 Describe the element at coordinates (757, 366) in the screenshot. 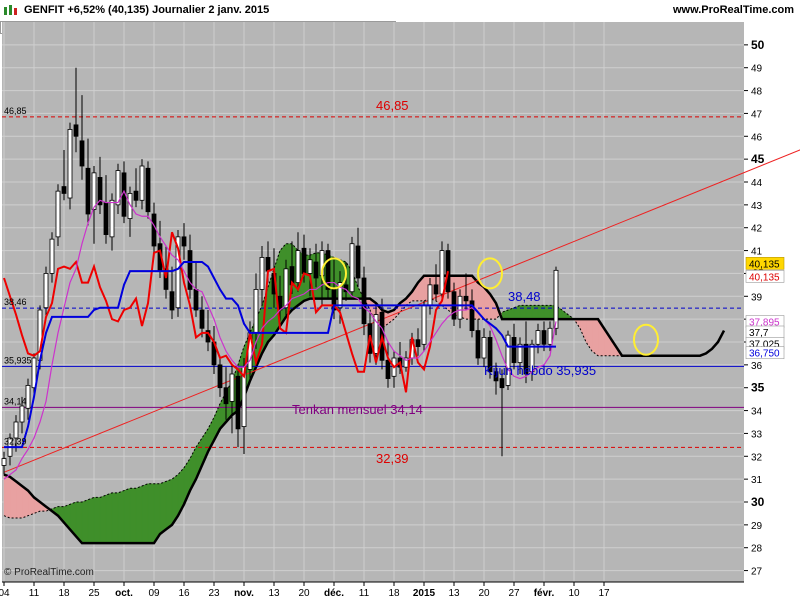

I see `y-tick-label: 36` at that location.